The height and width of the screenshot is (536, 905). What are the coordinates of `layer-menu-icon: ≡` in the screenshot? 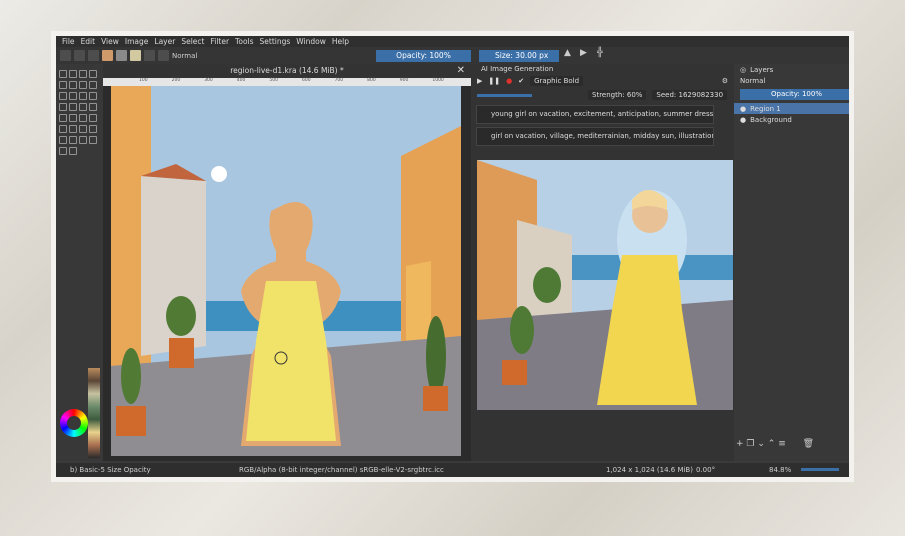 It's located at (782, 444).